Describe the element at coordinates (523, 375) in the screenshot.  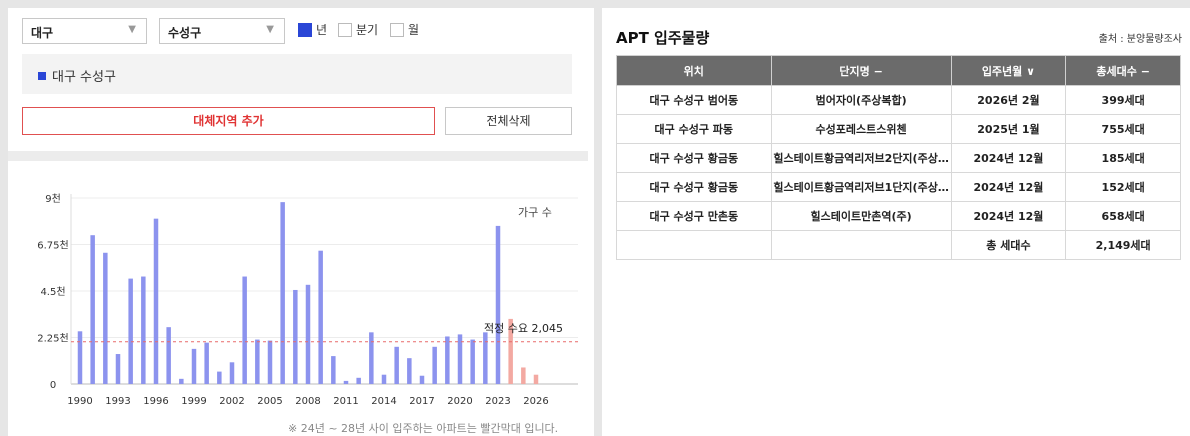
I see `bar-2025` at that location.